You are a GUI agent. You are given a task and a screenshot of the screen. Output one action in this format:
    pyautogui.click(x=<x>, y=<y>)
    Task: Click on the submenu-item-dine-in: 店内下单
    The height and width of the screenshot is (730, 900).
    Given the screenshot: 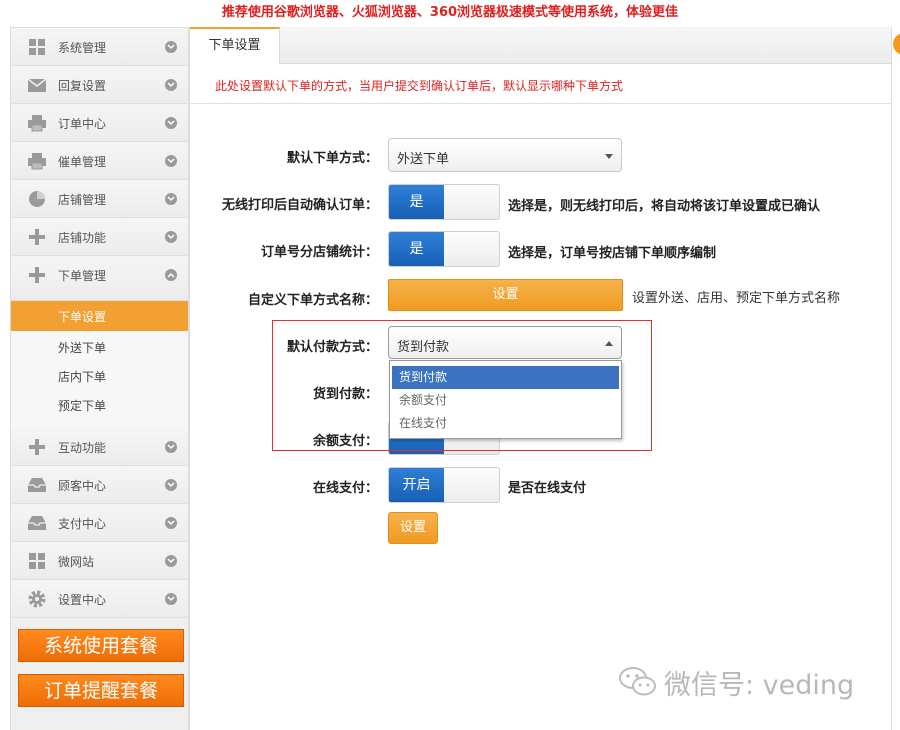 What is the action you would take?
    pyautogui.click(x=99, y=375)
    